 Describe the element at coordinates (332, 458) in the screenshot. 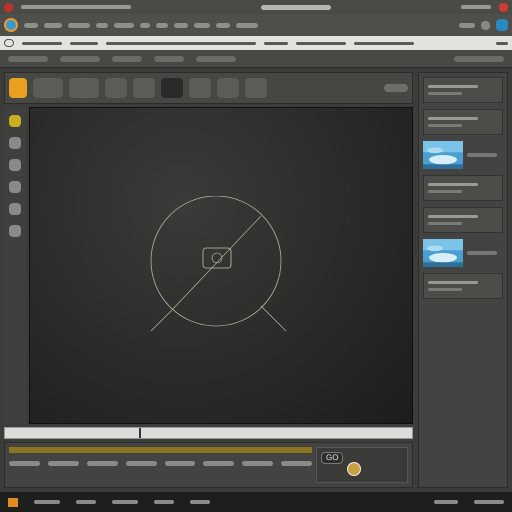

I see `go-button: GO` at that location.